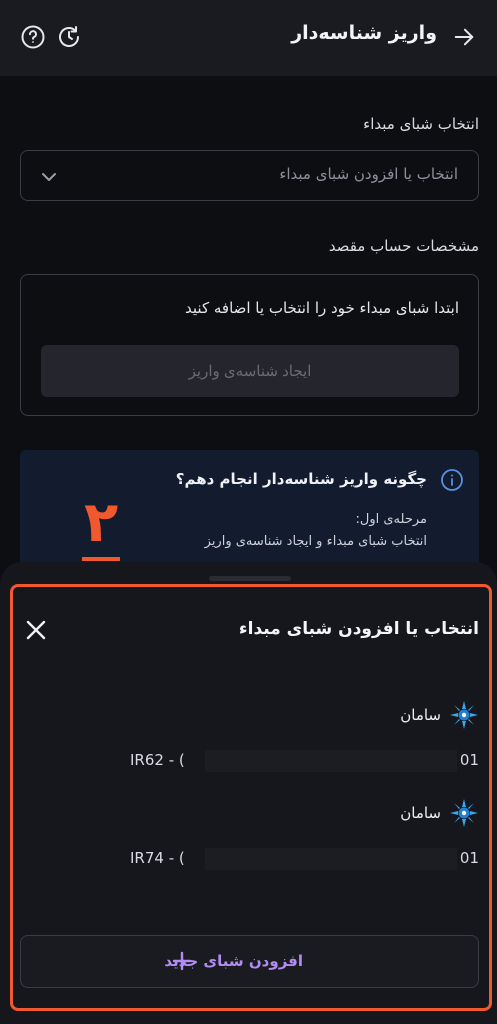  What do you see at coordinates (101, 522) in the screenshot?
I see `step-number-annotation: ۲` at bounding box center [101, 522].